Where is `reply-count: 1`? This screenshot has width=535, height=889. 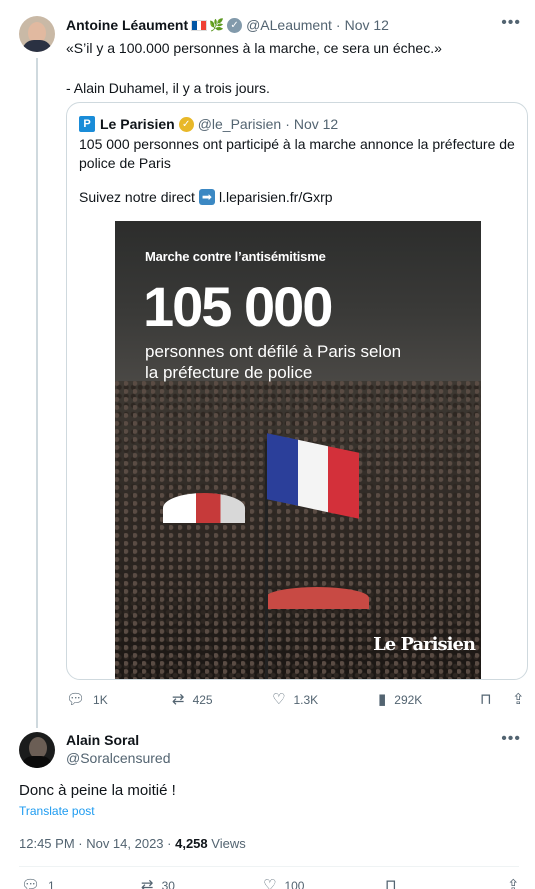 reply-count: 1 is located at coordinates (51, 883).